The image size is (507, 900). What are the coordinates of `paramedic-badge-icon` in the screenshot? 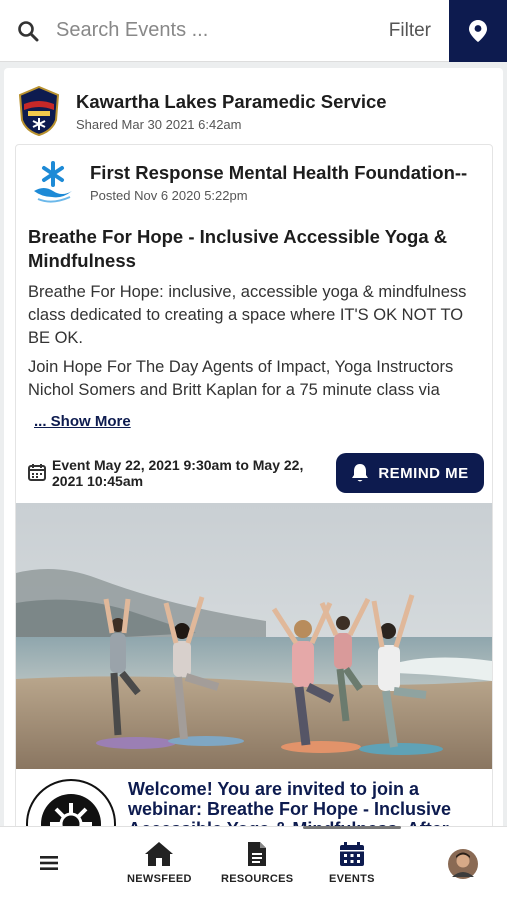 It's located at (39, 111).